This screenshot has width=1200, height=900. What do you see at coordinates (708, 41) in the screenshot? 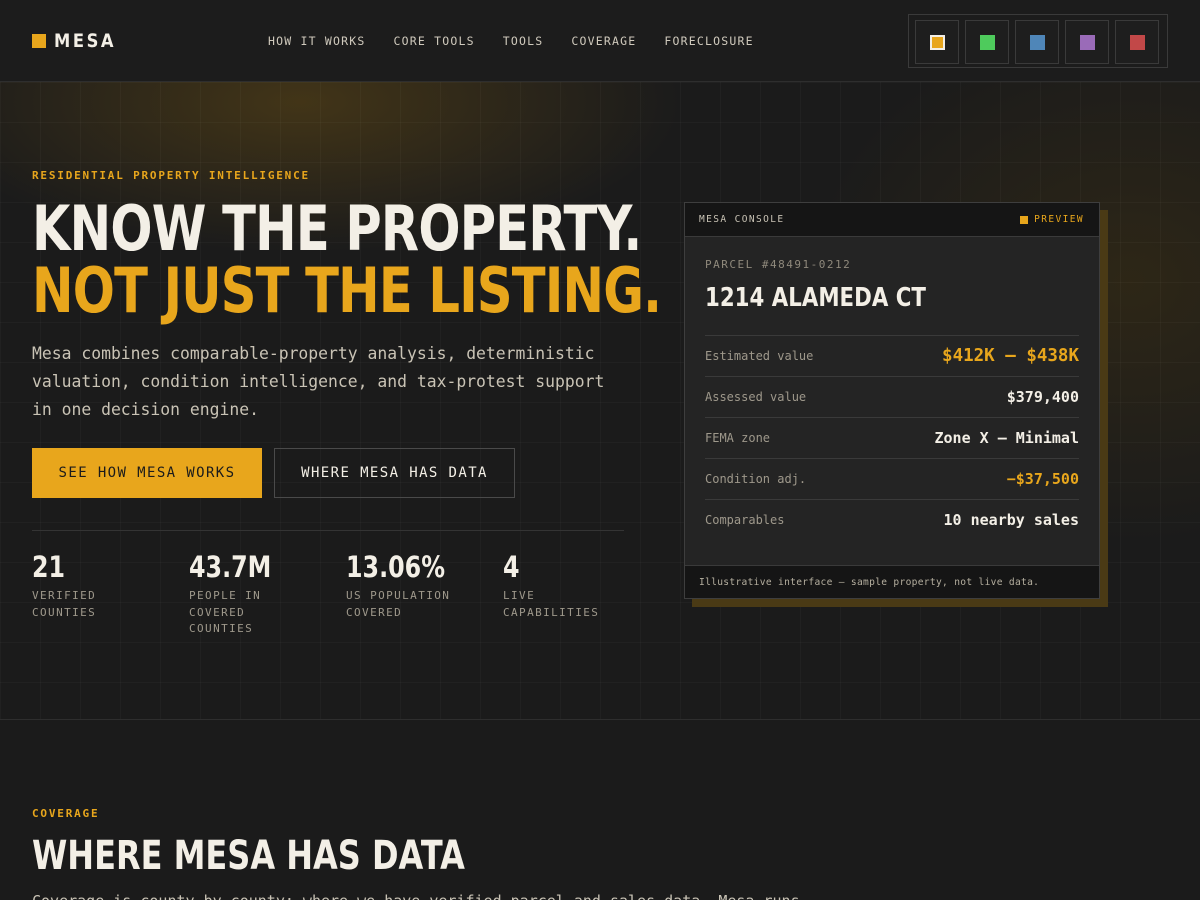
I see `nav-link-foreclosure: FORECLOSURE` at bounding box center [708, 41].